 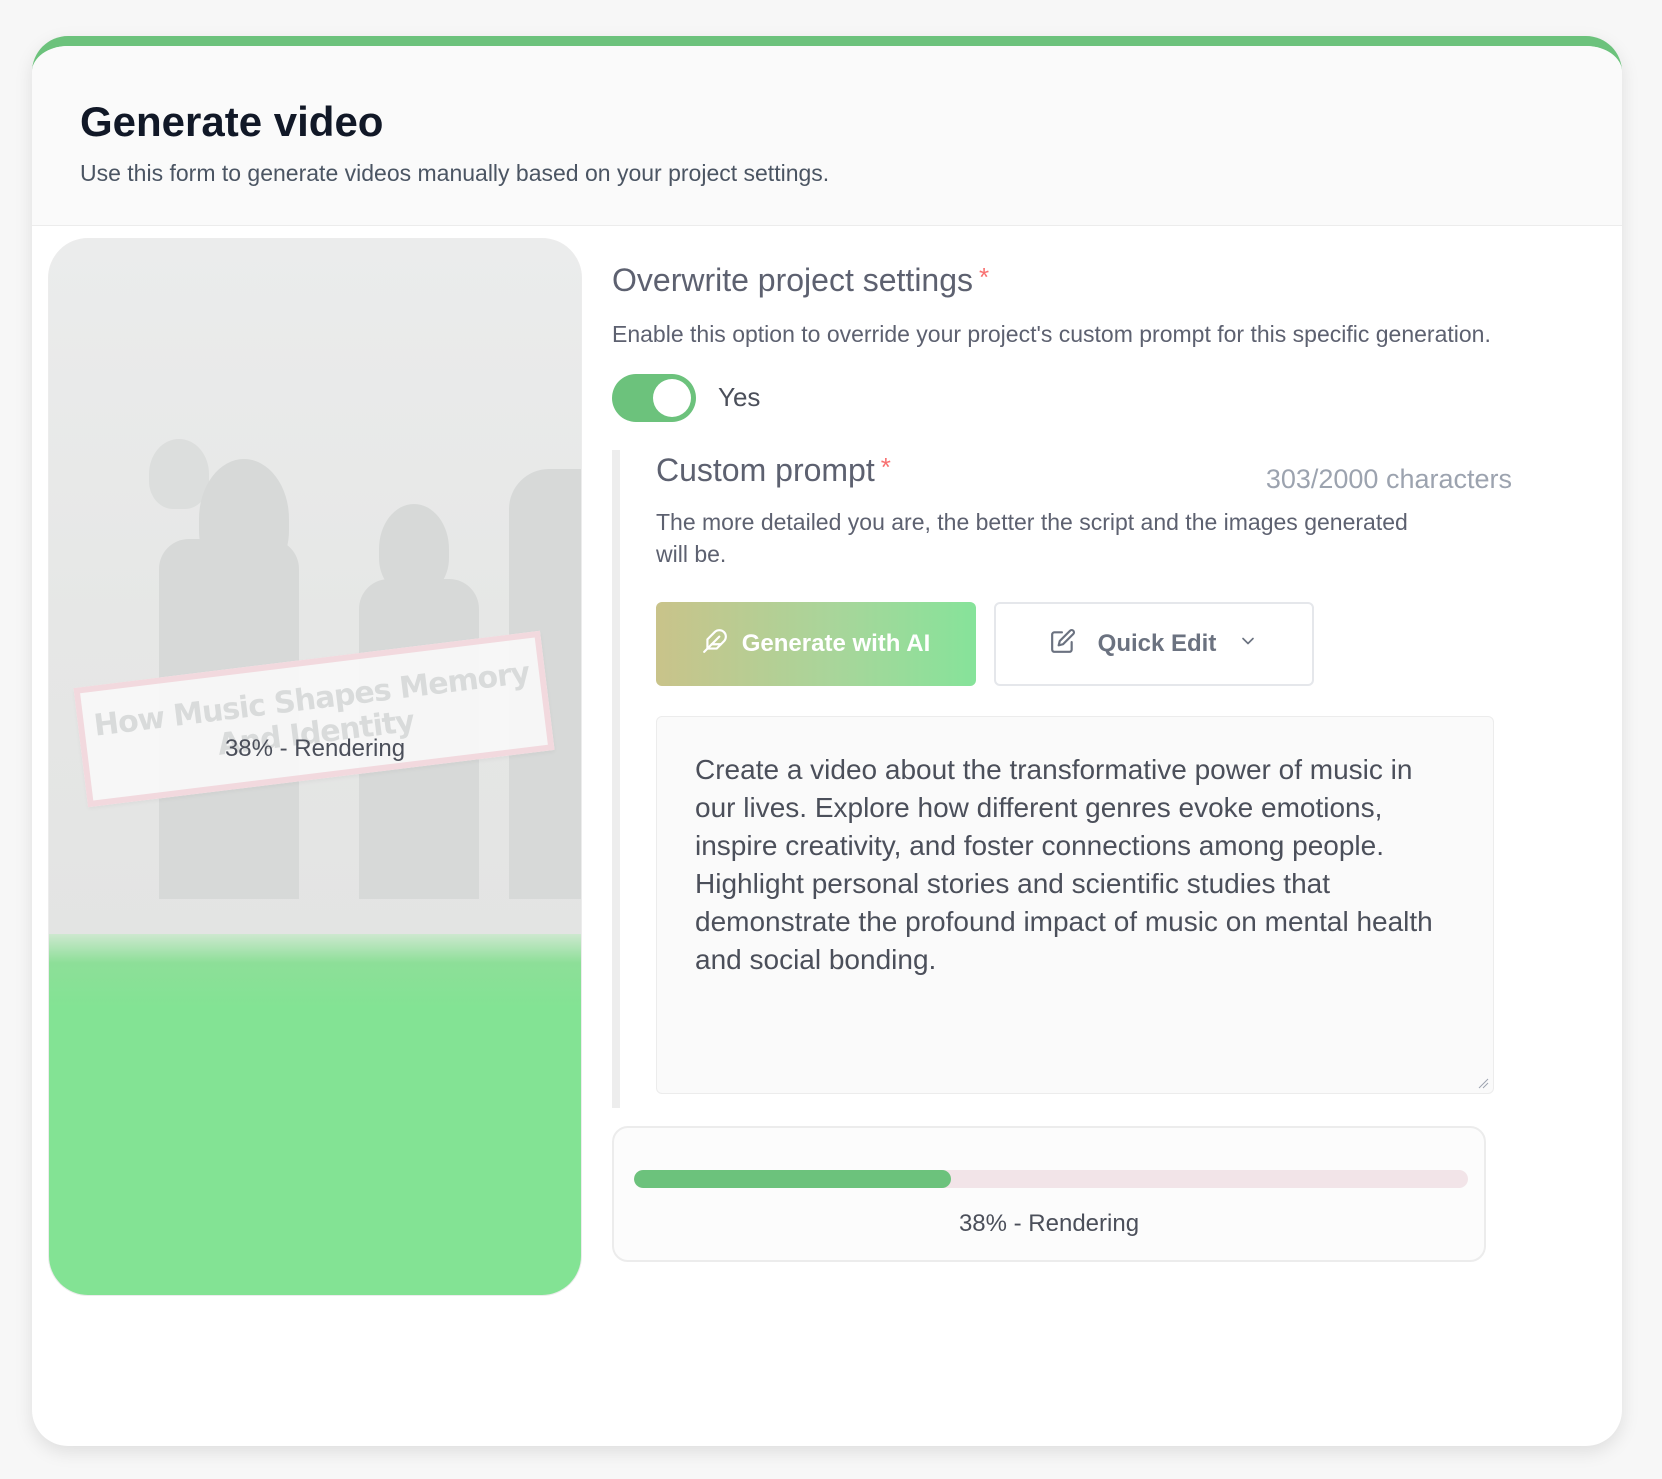 I want to click on feather-icon, so click(x=715, y=644).